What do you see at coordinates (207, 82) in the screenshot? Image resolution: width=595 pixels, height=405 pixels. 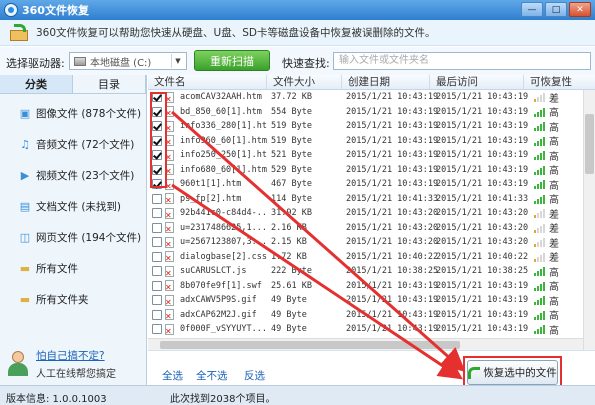 I see `column-header-name: 文件名` at bounding box center [207, 82].